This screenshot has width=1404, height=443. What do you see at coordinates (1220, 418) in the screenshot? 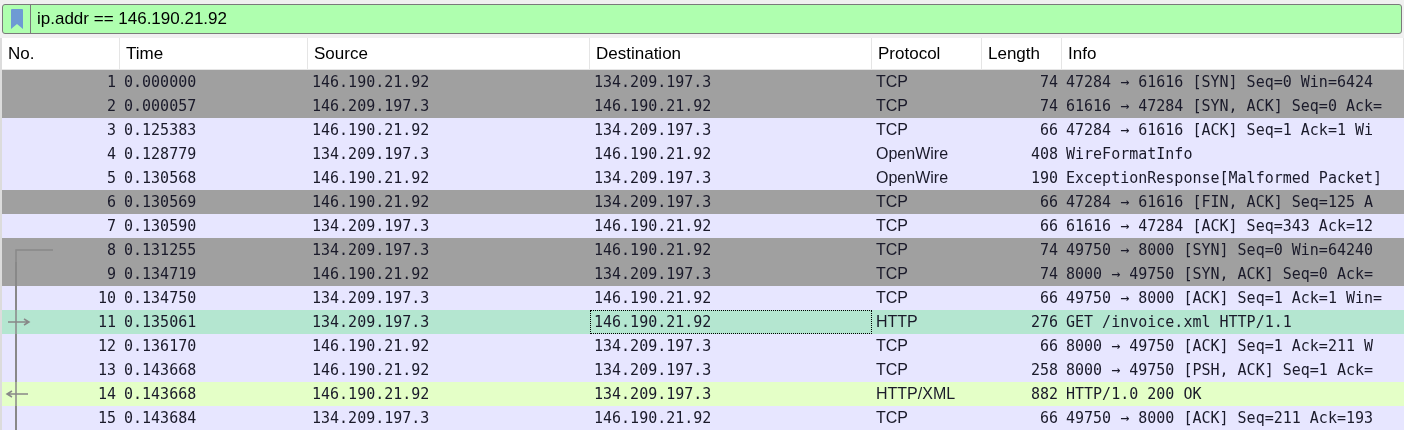
I see `info-cell-text: 49750 → 8000 [ACK] Seq=211 Ack=193` at bounding box center [1220, 418].